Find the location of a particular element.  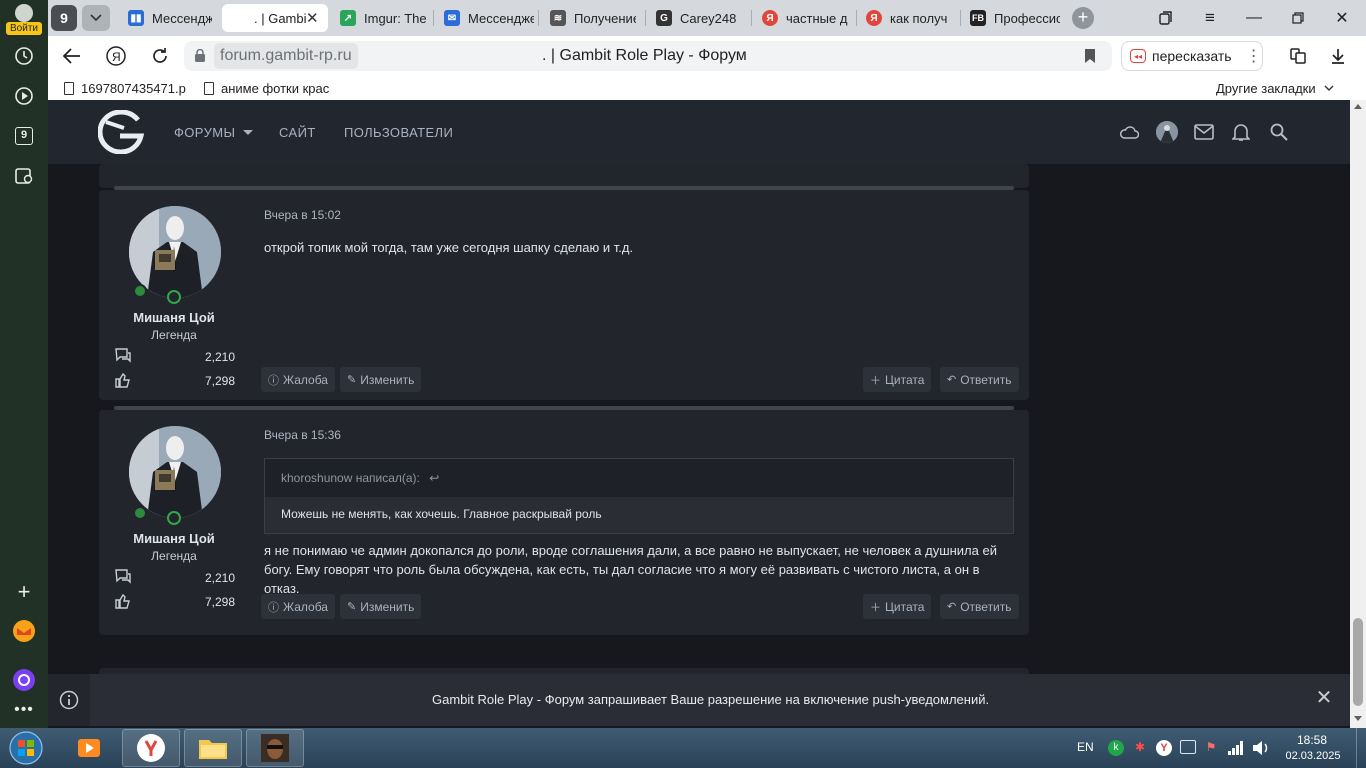

tabs-menu-chevron-icon is located at coordinates (96, 18).